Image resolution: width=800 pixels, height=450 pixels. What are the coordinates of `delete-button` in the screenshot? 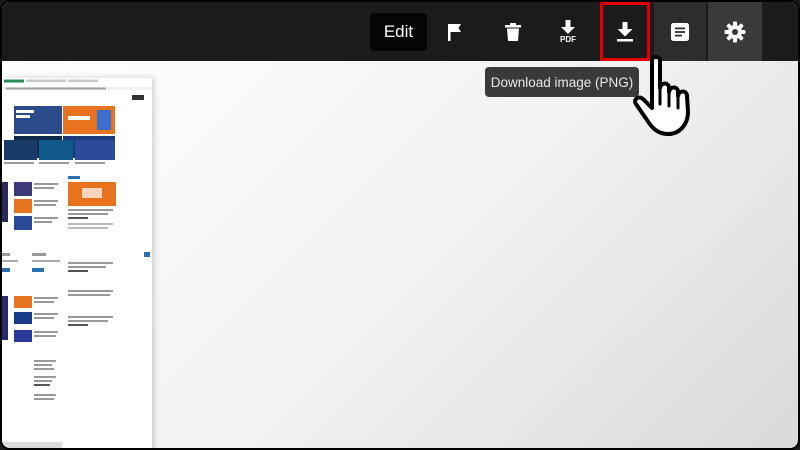 It's located at (513, 31).